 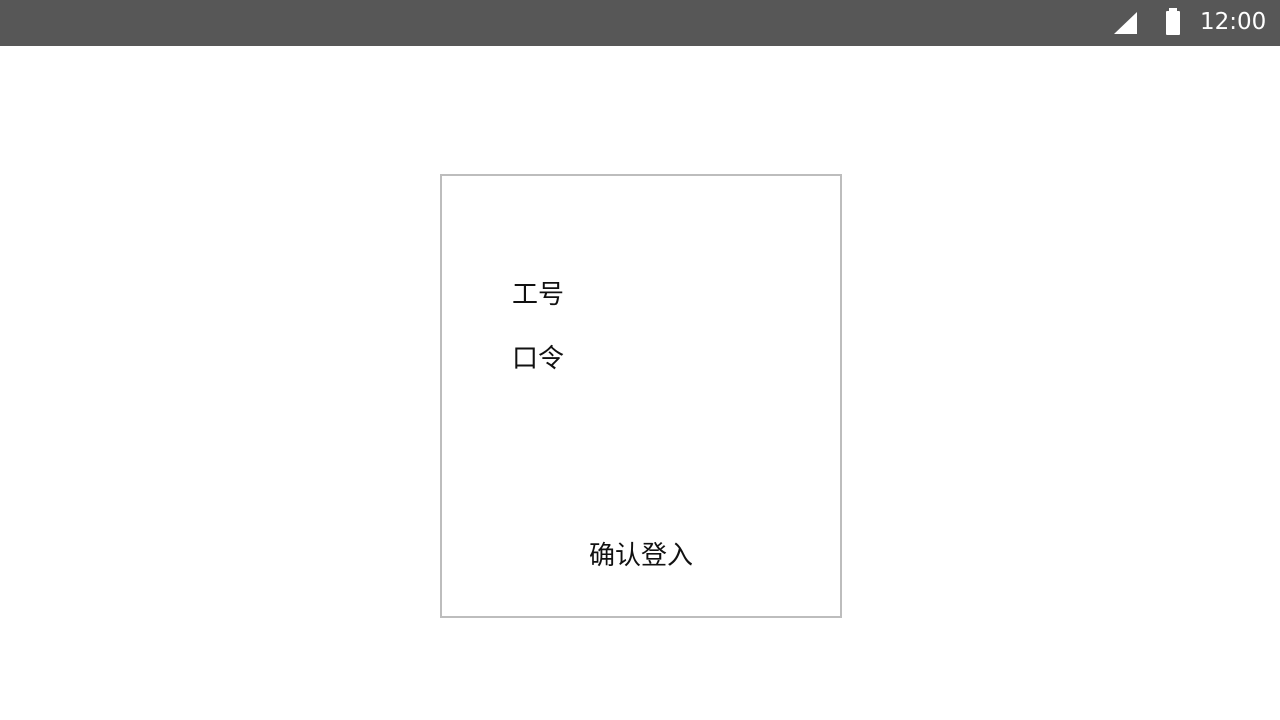 I want to click on status-bar: 12:00, so click(x=640, y=23).